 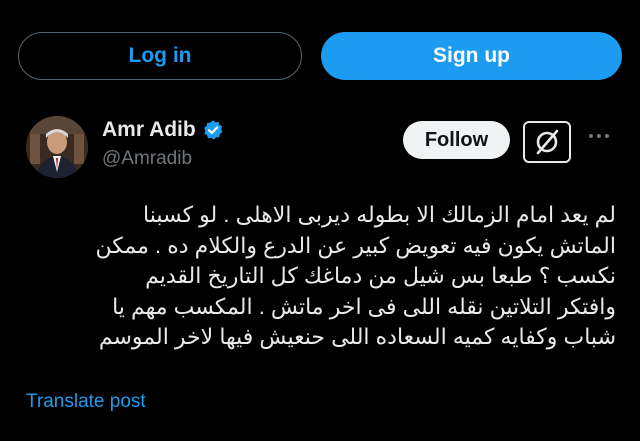 I want to click on sign-up-button: Sign up, so click(x=471, y=56).